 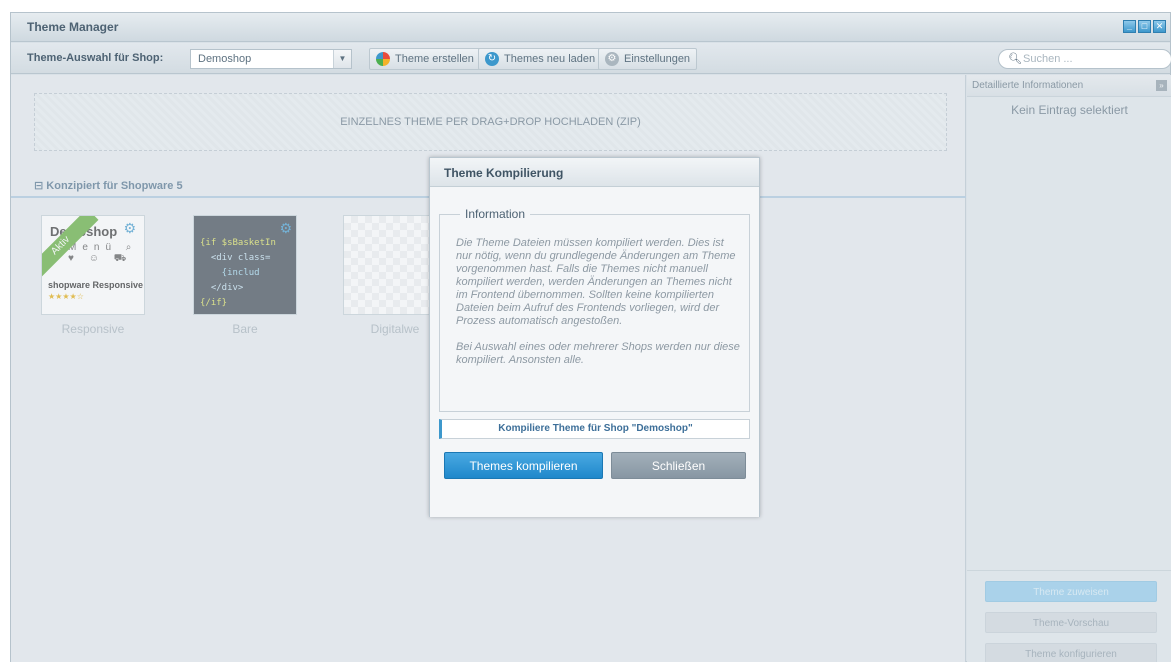 I want to click on create-theme-button: Theme erstellen, so click(x=425, y=59).